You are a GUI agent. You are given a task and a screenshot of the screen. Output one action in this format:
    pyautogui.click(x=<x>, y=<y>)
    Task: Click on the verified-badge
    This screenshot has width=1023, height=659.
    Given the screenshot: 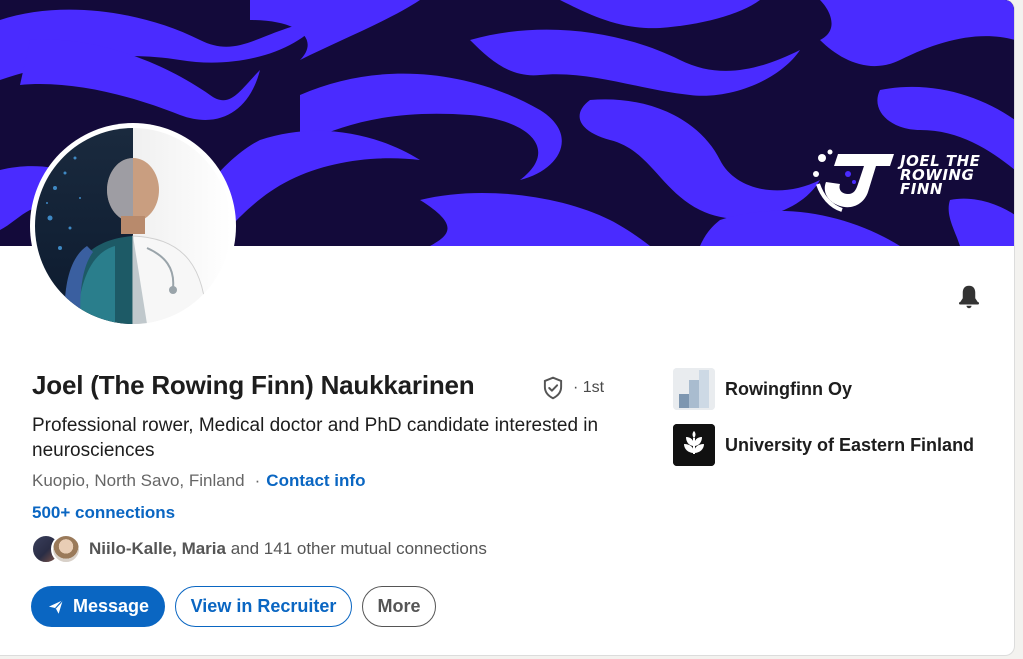 What is the action you would take?
    pyautogui.click(x=553, y=388)
    